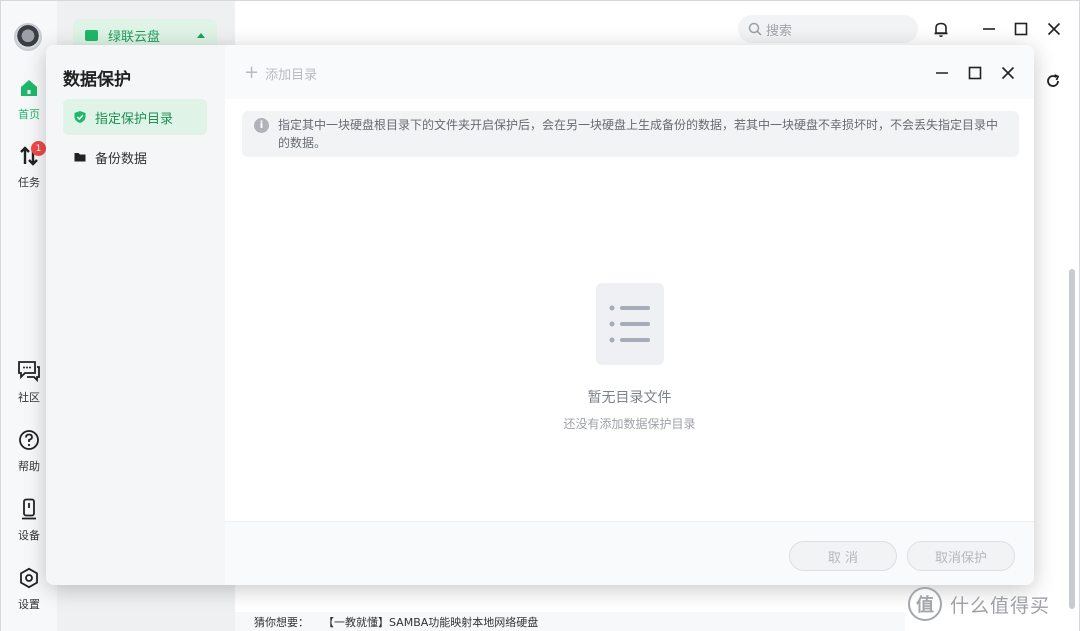 Image resolution: width=1080 pixels, height=631 pixels. Describe the element at coordinates (80, 117) in the screenshot. I see `shield-icon` at that location.